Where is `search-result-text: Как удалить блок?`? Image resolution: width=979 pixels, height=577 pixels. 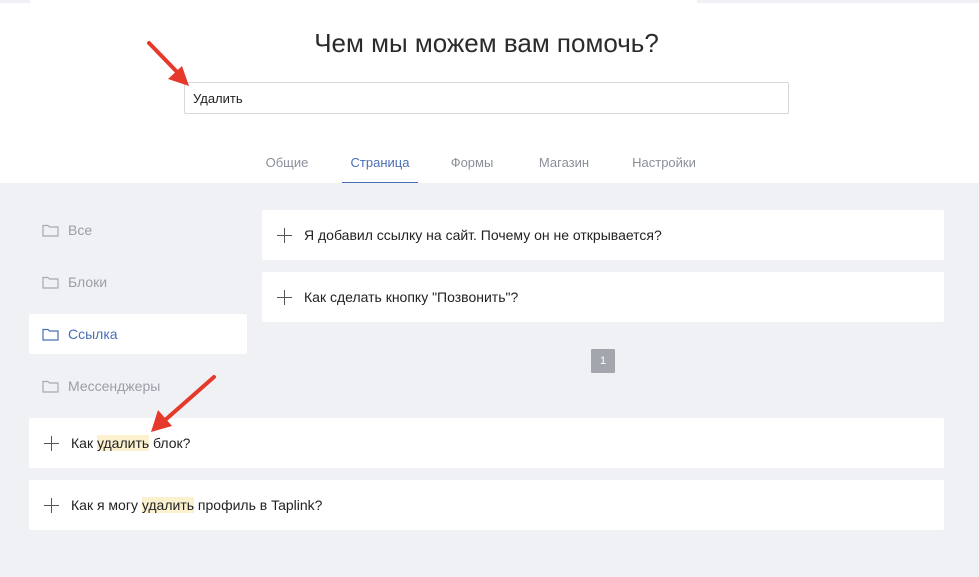 search-result-text: Как удалить блок? is located at coordinates (131, 443).